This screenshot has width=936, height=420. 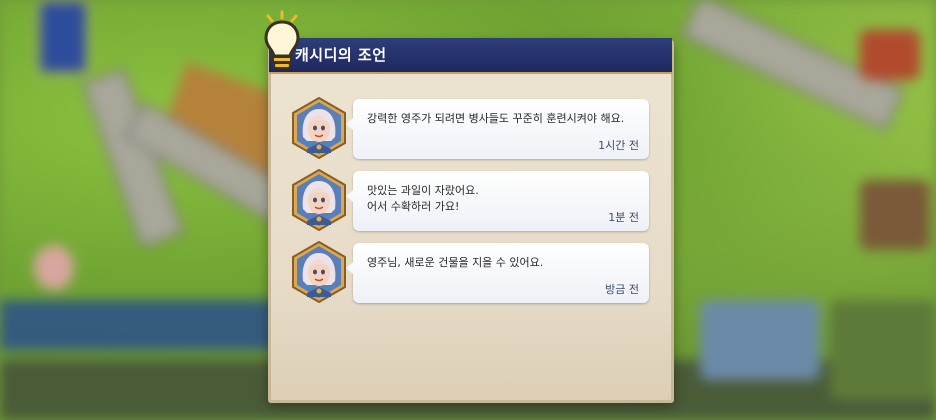 I want to click on message-text: 강력한 영주가 되려면 병사들도 꾸준히 훈련시켜야 해요., so click(x=496, y=118).